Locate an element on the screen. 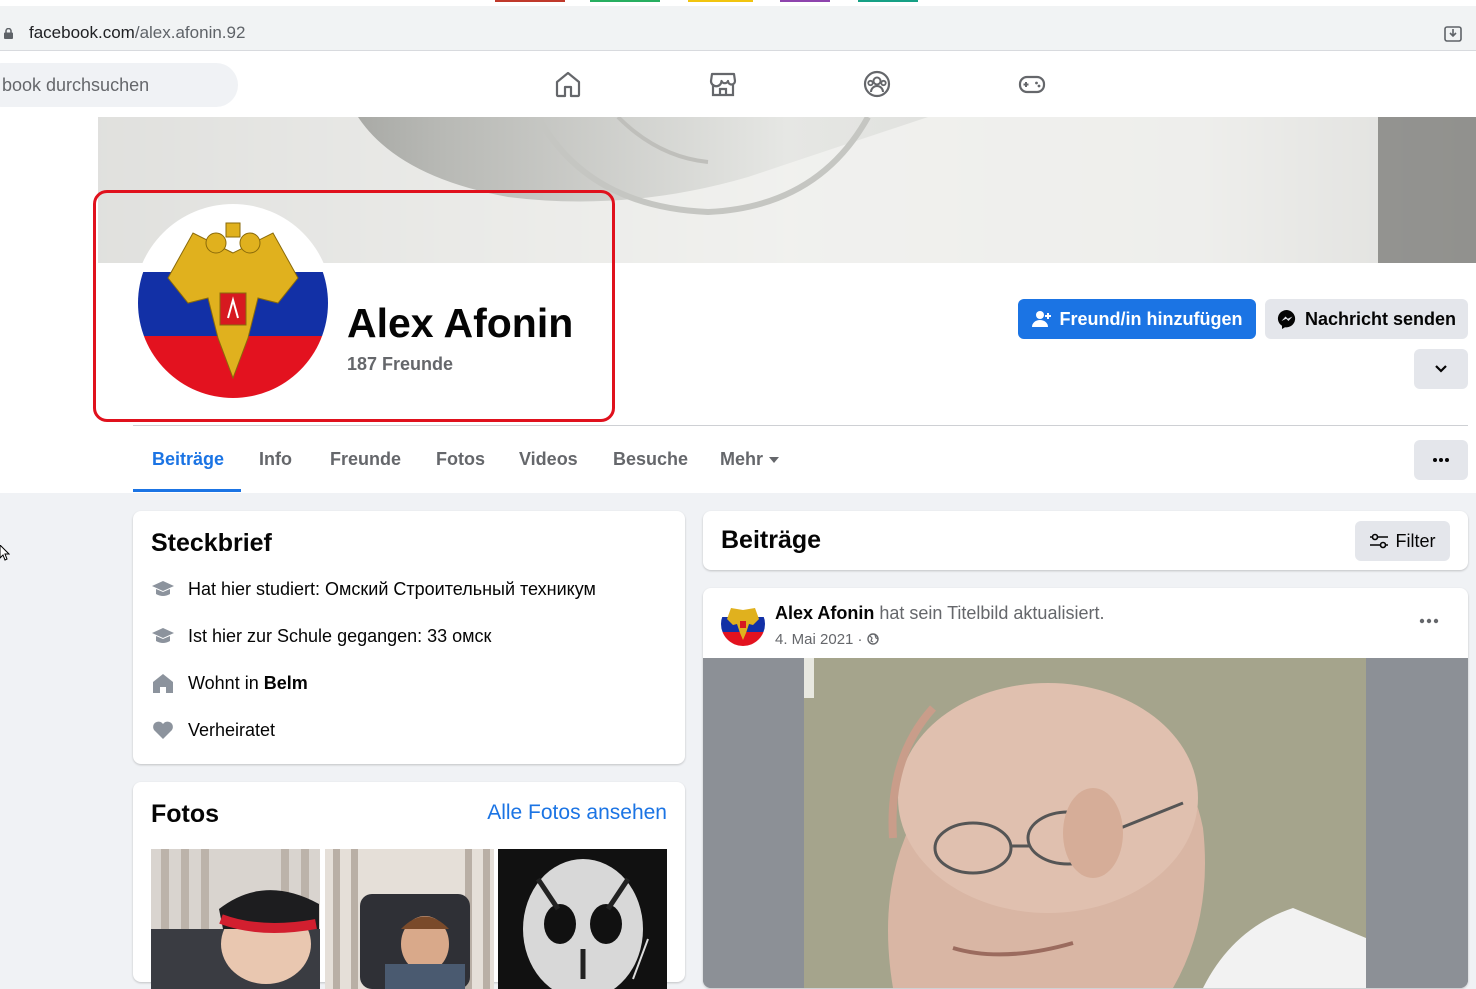 This screenshot has width=1476, height=989. tab-videos: Videos is located at coordinates (548, 459).